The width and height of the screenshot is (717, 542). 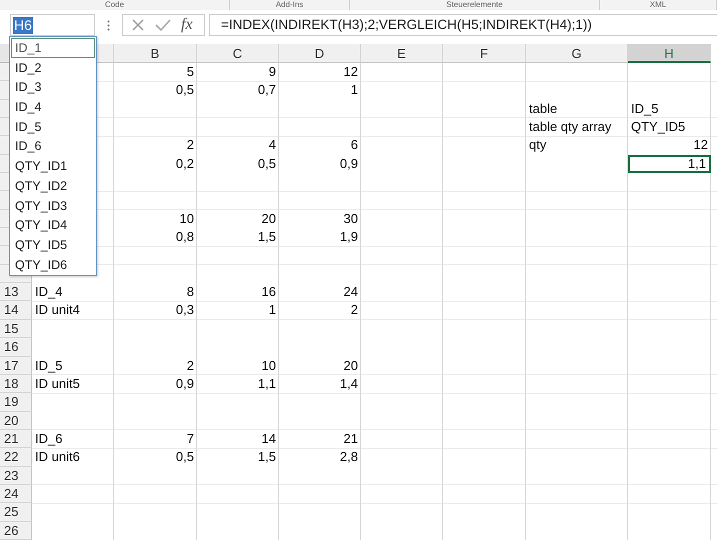 What do you see at coordinates (538, 145) in the screenshot?
I see `table-cell-text: qty` at bounding box center [538, 145].